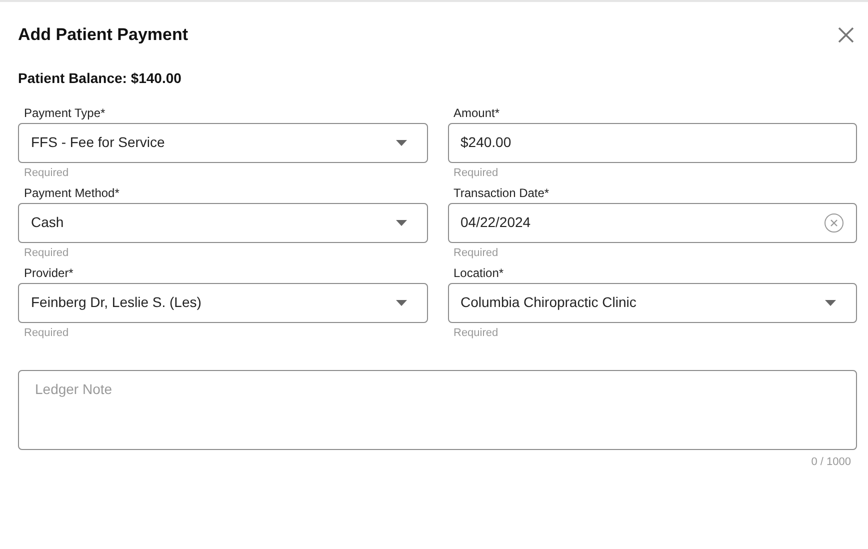  What do you see at coordinates (223, 142) in the screenshot?
I see `select-field: FFS - Fee for Service` at bounding box center [223, 142].